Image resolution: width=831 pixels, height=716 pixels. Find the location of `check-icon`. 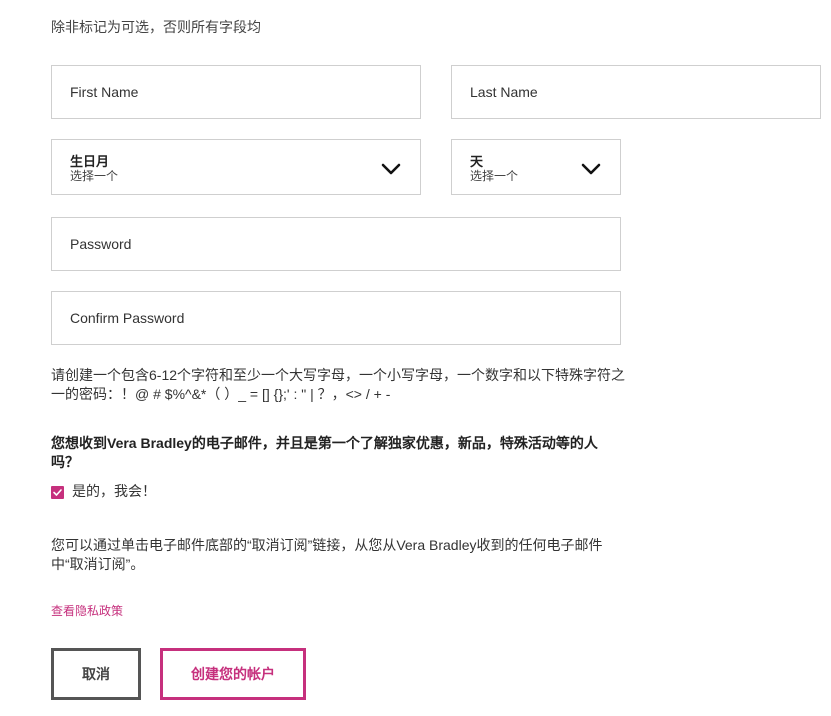

check-icon is located at coordinates (57, 492).